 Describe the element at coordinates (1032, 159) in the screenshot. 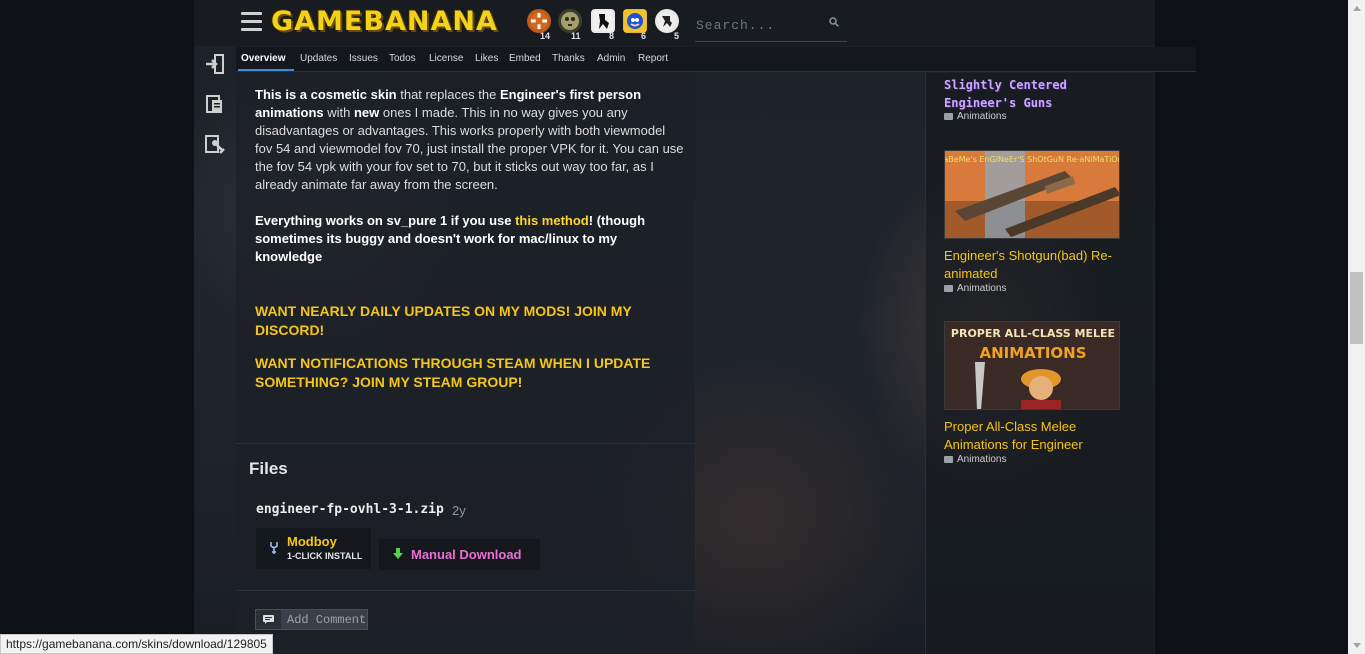

I see `thumb-caption: aBeMe's EnGINeEr'S ShOtGuN Re-aNiMaTiOn` at that location.